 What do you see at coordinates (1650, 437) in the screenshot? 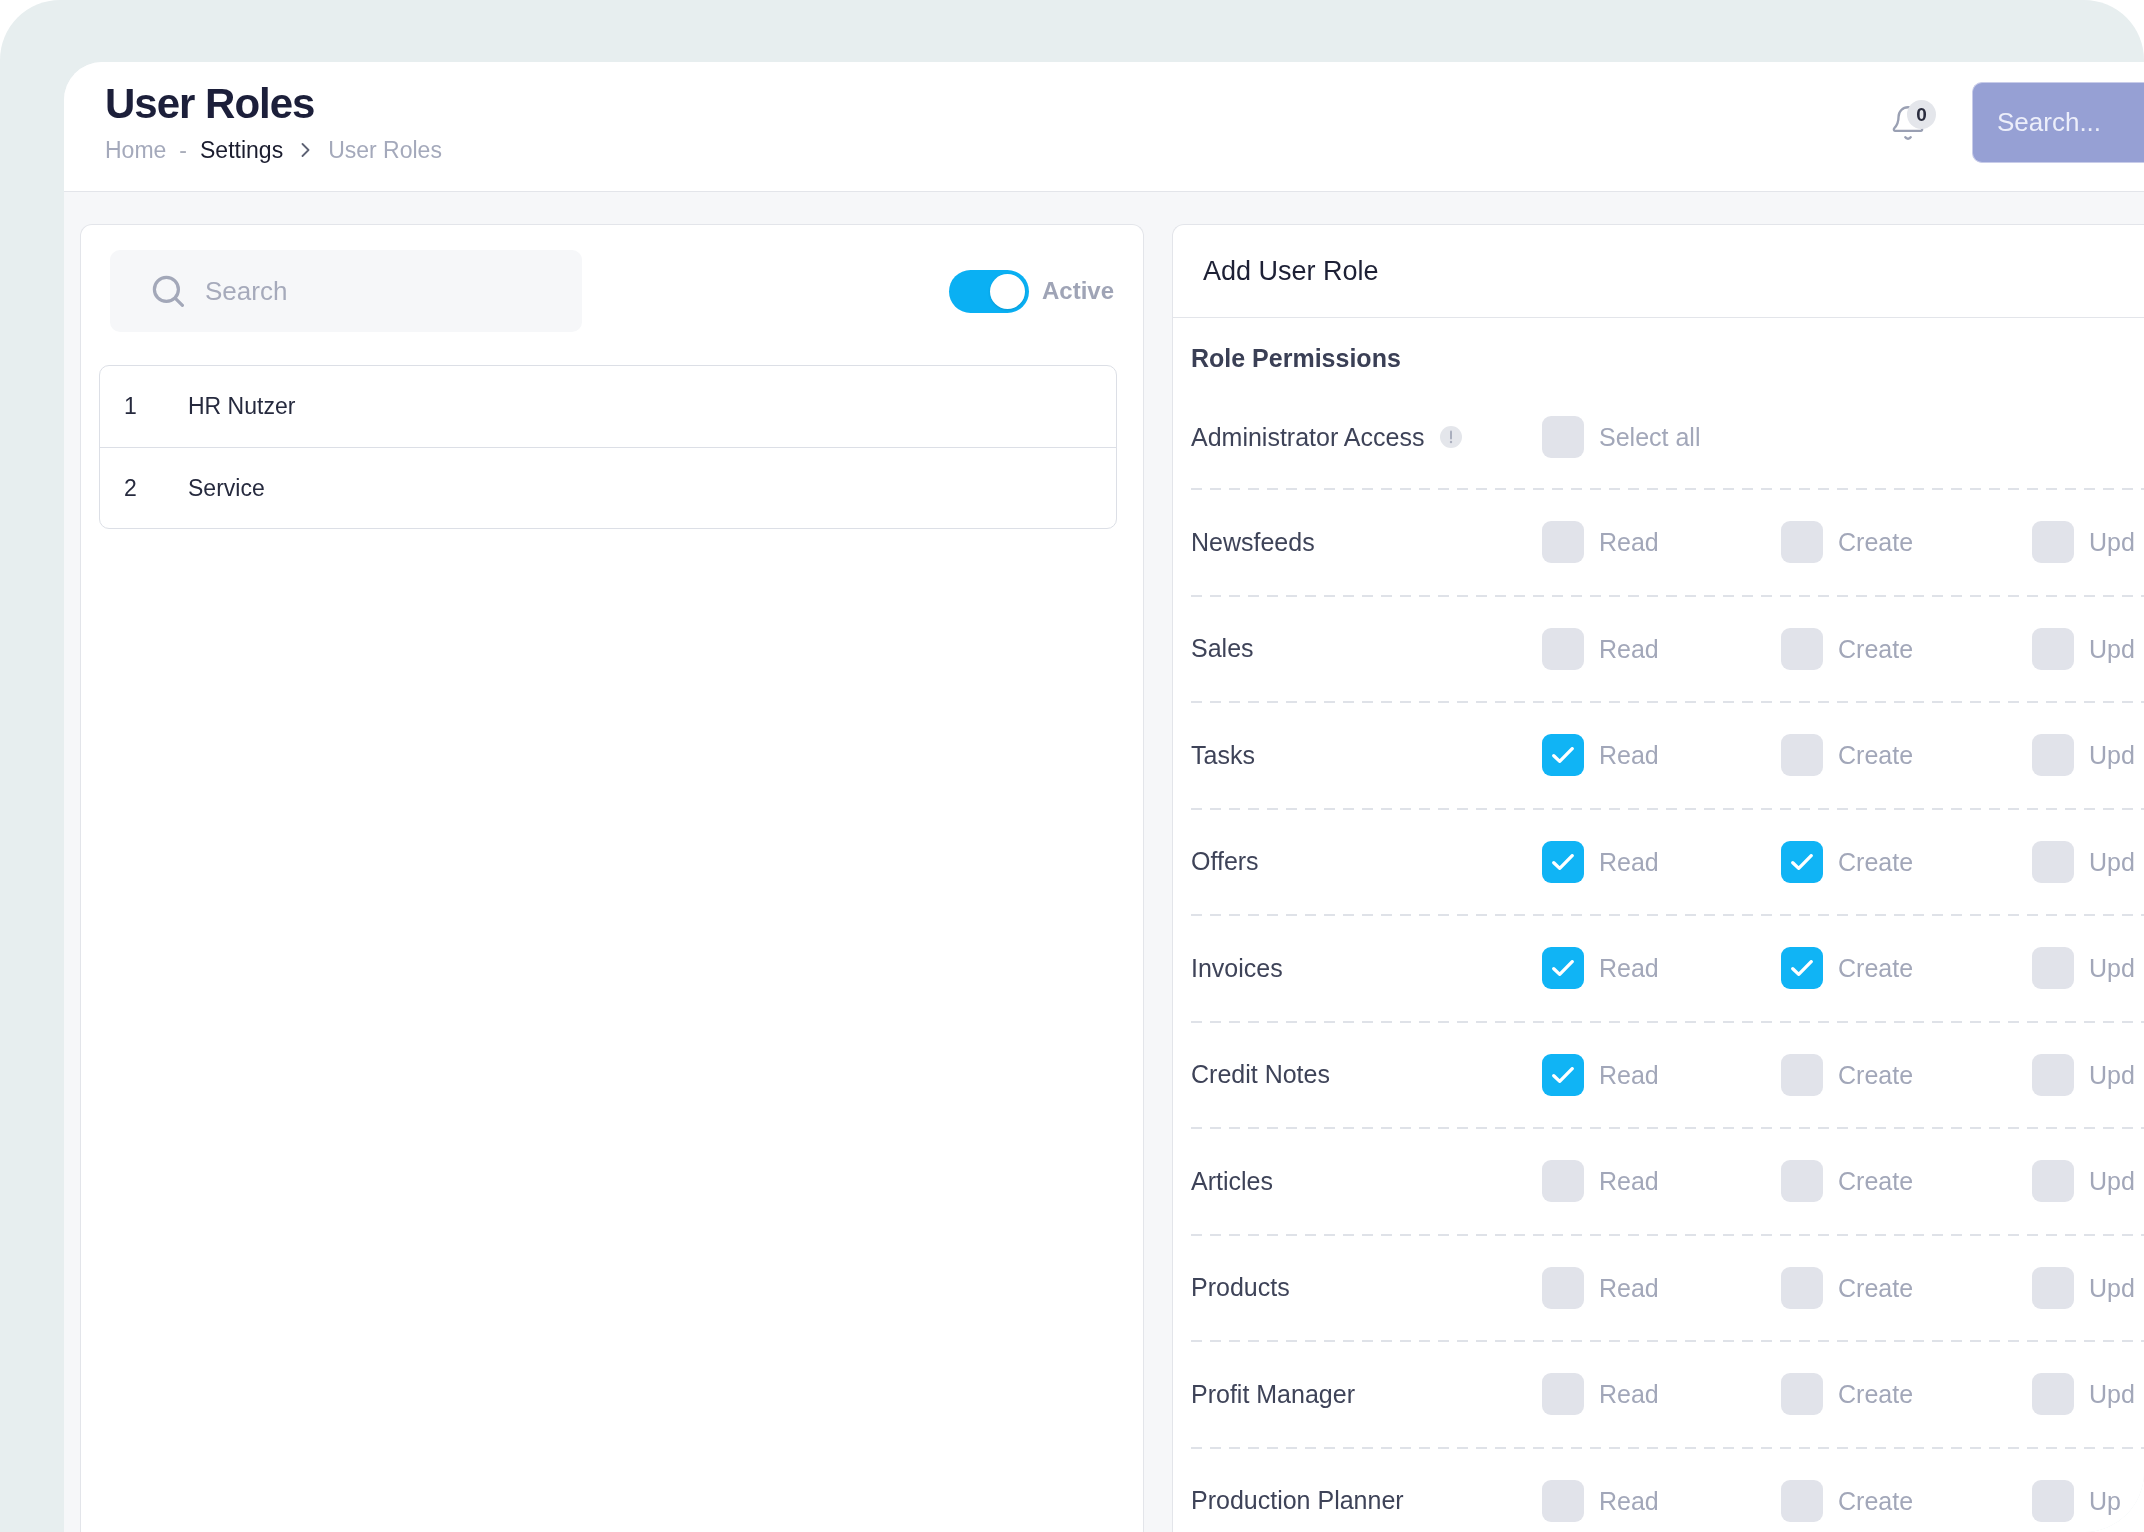
I see `checkbox-label: Select all` at bounding box center [1650, 437].